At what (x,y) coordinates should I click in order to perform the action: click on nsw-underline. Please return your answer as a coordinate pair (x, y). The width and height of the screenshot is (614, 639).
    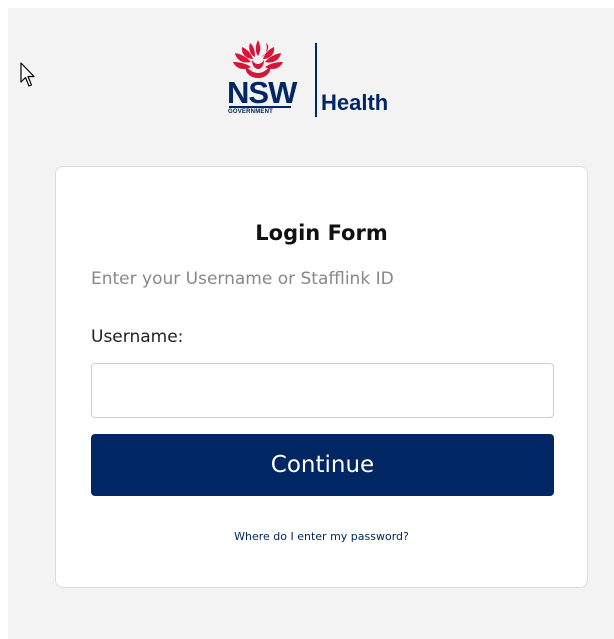
    Looking at the image, I should click on (260, 107).